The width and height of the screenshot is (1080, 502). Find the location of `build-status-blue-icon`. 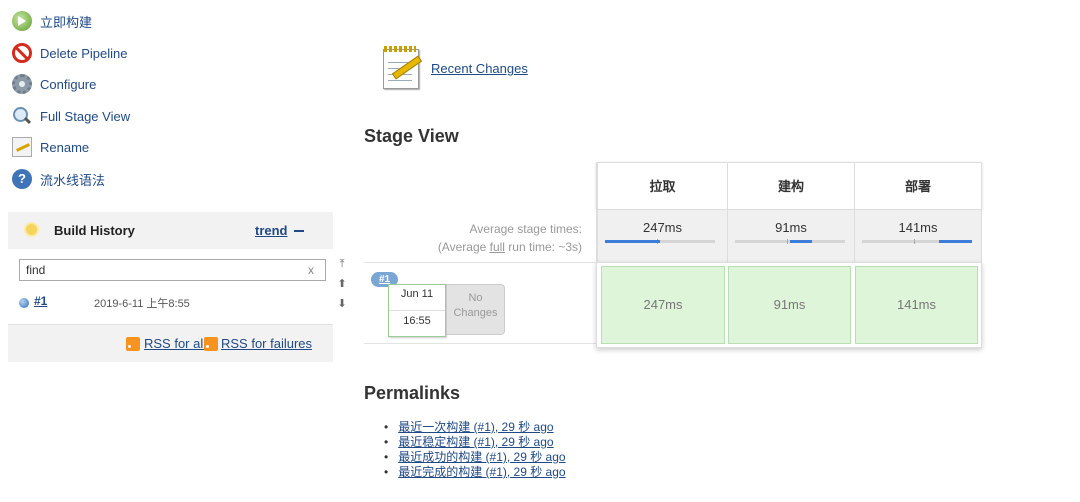

build-status-blue-icon is located at coordinates (24, 303).